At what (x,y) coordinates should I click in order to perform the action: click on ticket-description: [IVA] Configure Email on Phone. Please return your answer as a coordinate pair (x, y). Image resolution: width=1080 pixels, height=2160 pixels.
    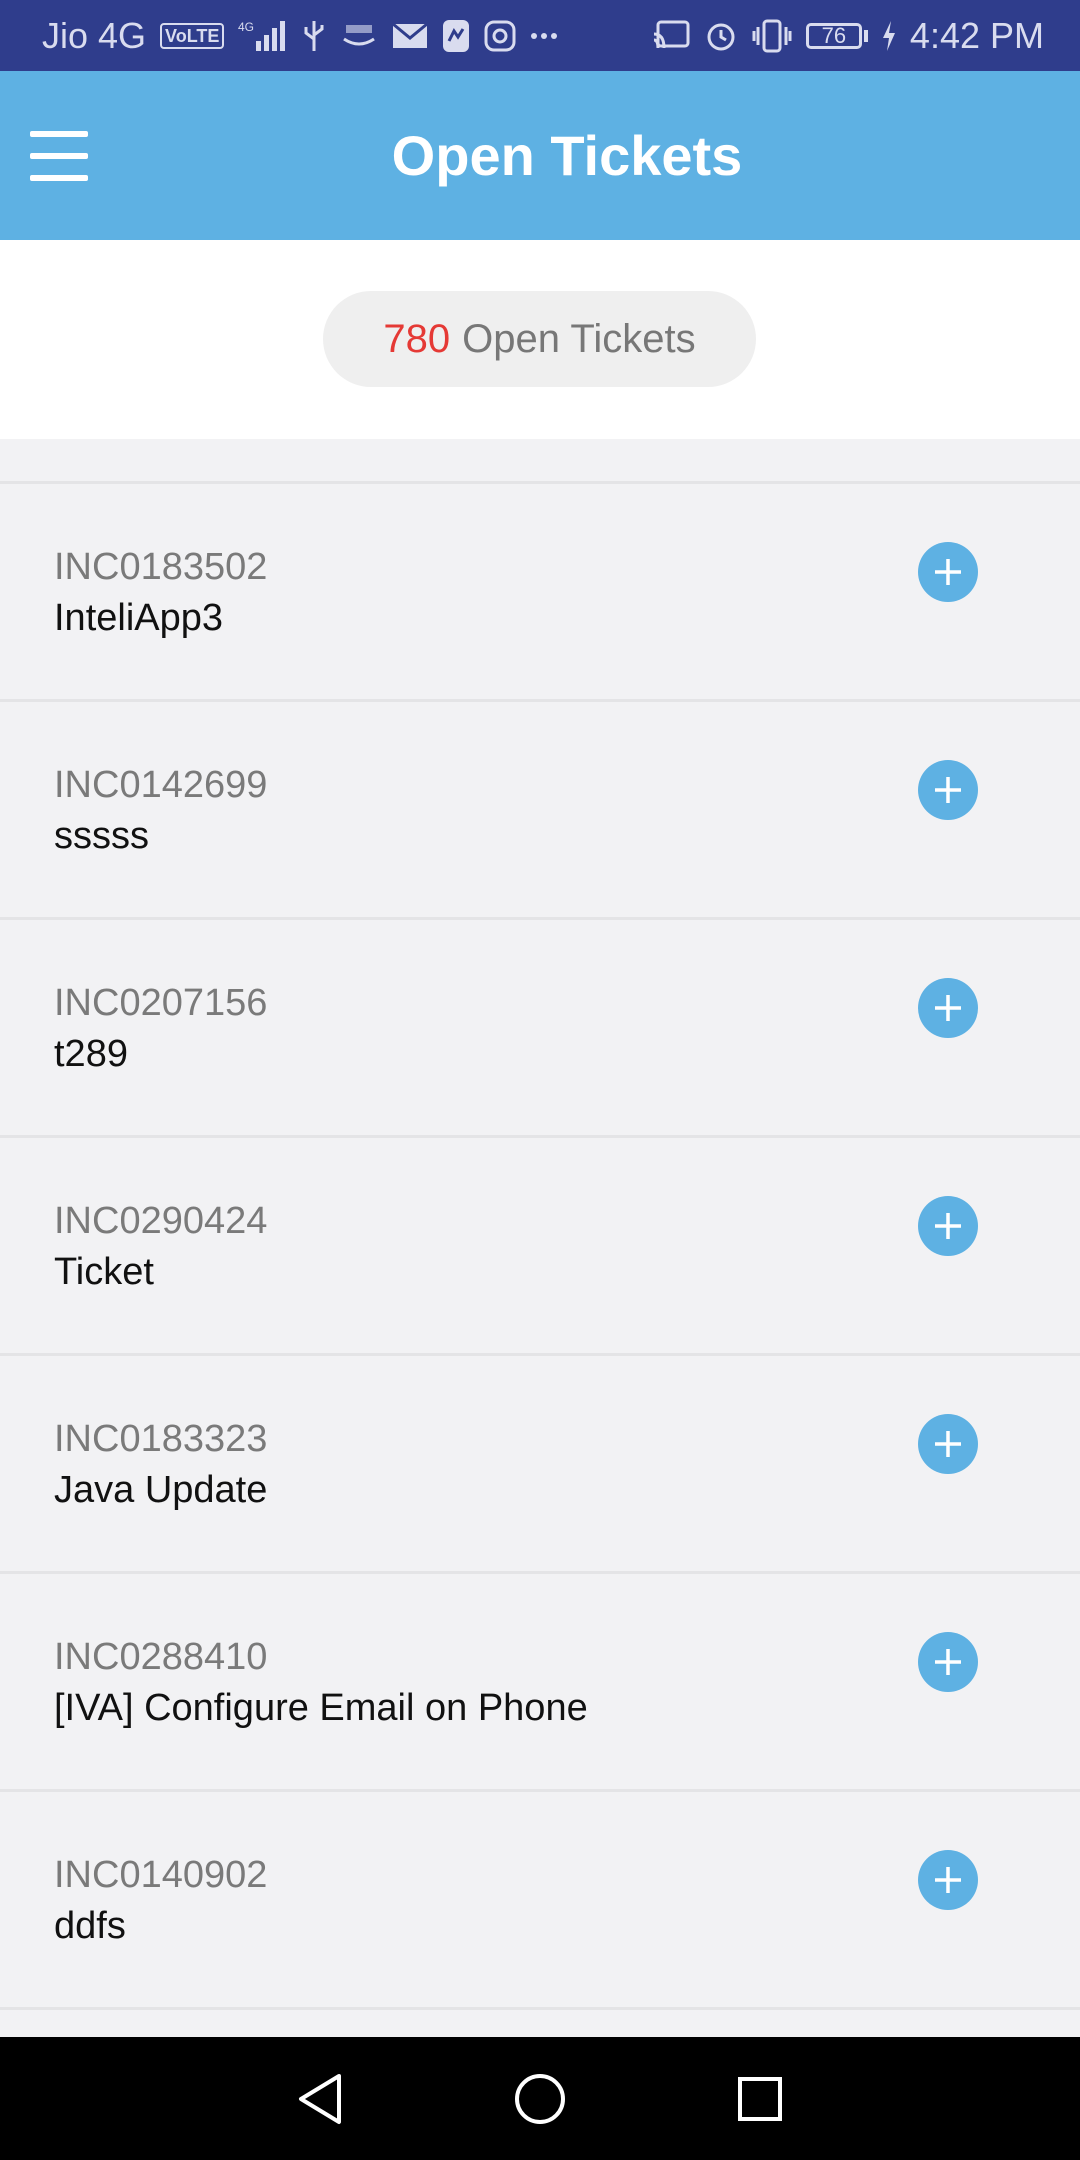
    Looking at the image, I should click on (321, 1708).